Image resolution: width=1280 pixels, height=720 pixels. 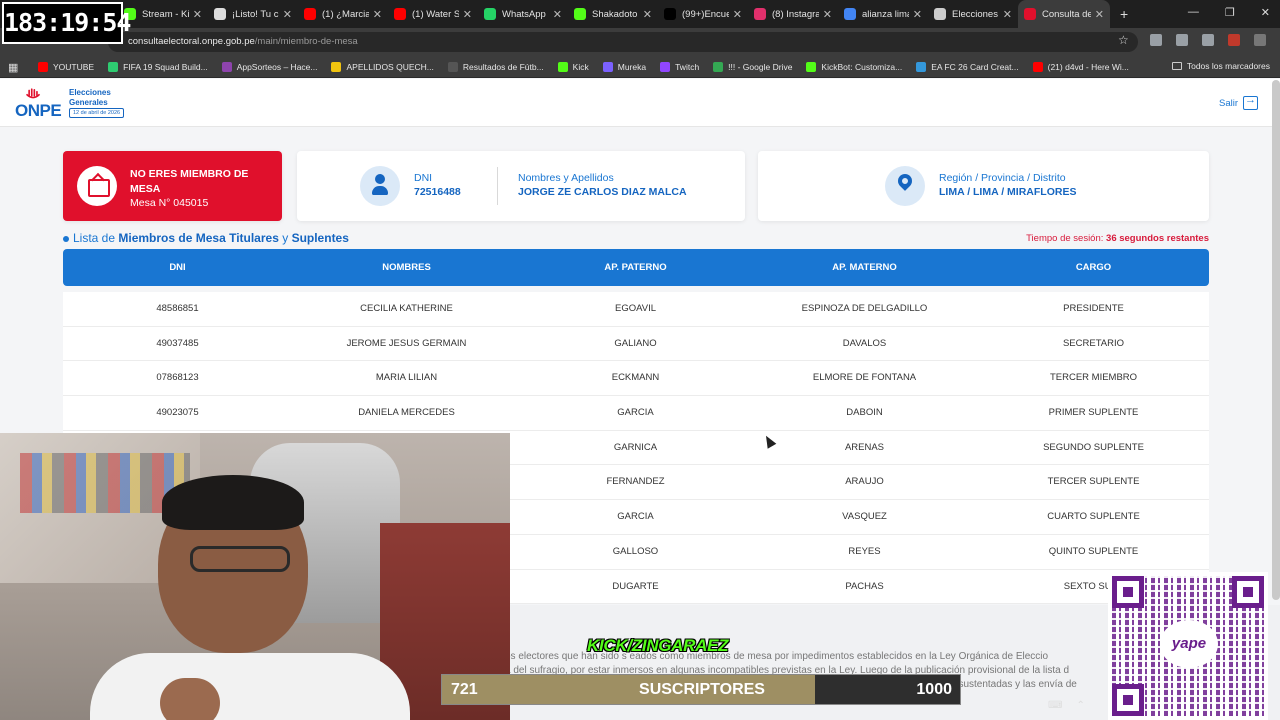 I want to click on browser-tab: Stream - Kic ✕, so click(x=163, y=14).